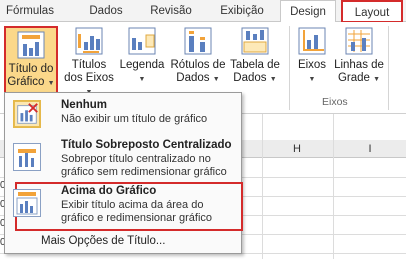 The image size is (406, 259). I want to click on chart-overlay-title-icon, so click(27, 157).